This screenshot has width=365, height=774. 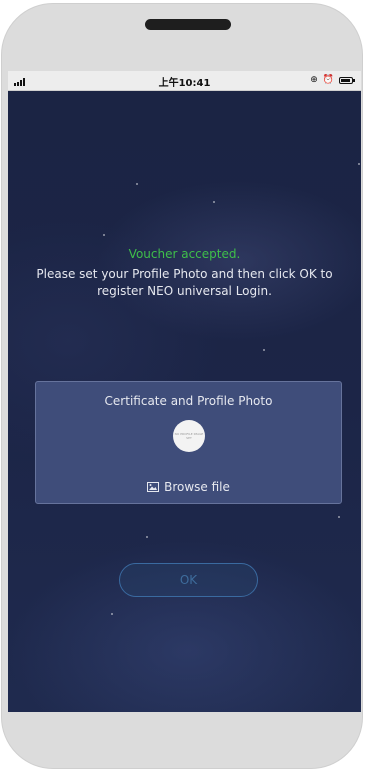 I want to click on voucher-accepted-message: Voucher accepted., so click(x=184, y=254).